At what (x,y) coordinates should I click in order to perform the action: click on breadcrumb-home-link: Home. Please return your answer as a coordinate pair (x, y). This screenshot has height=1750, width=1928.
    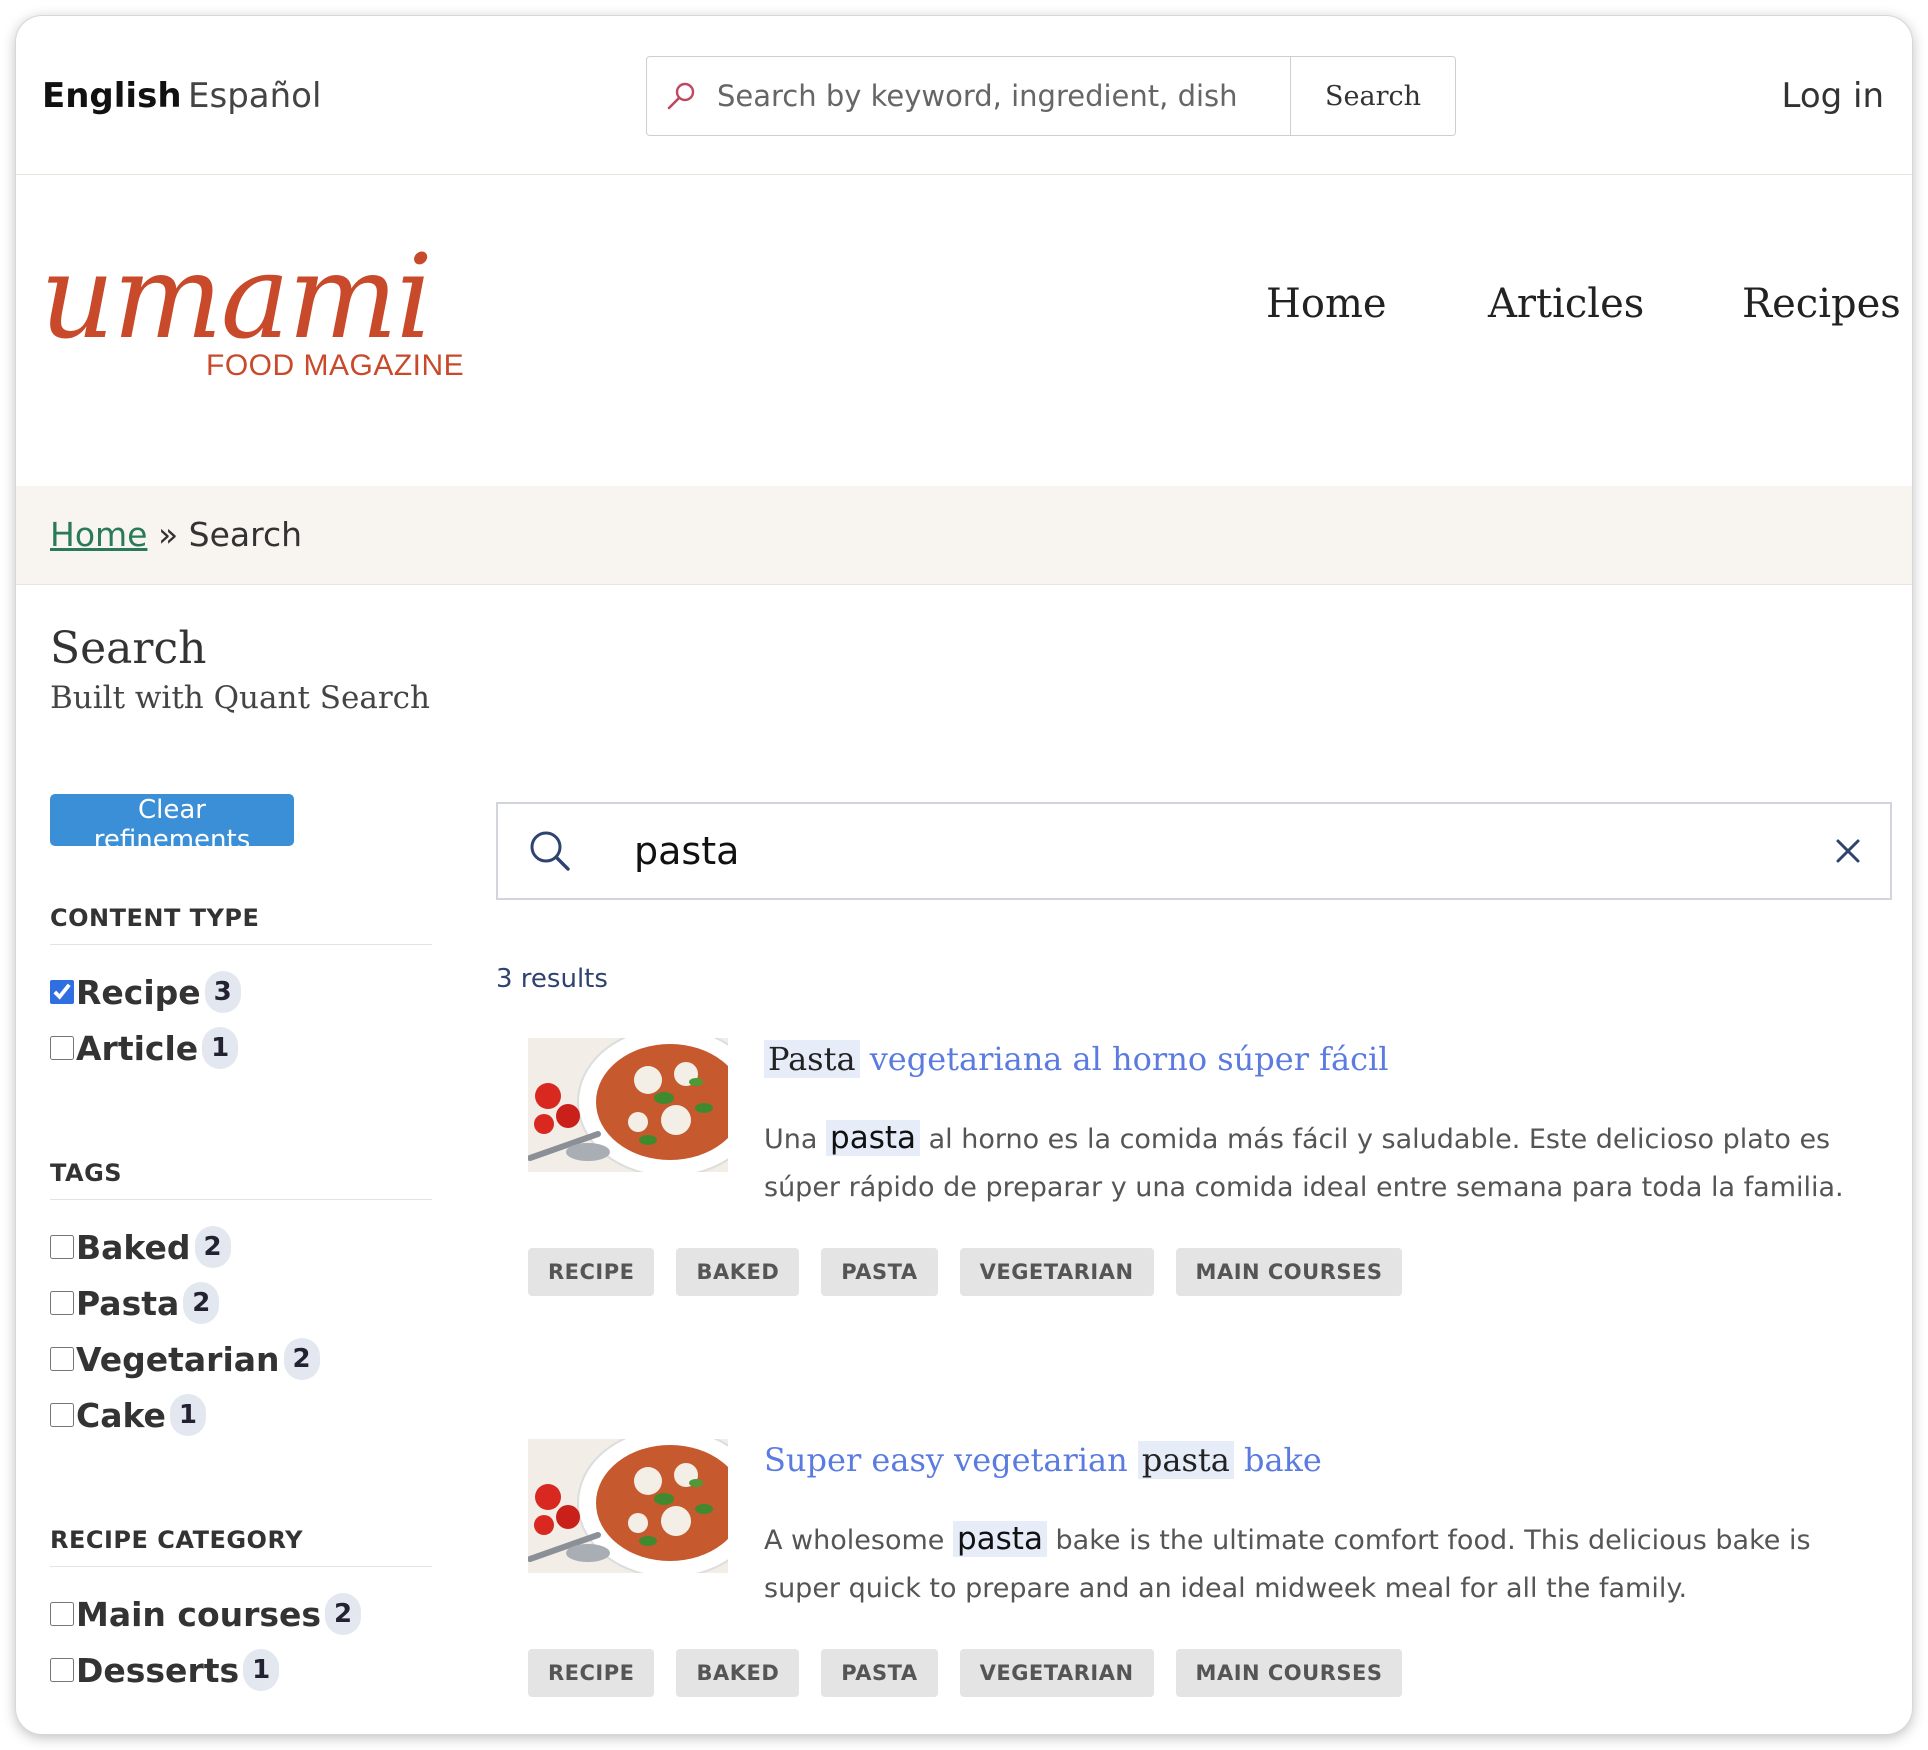
    Looking at the image, I should click on (98, 534).